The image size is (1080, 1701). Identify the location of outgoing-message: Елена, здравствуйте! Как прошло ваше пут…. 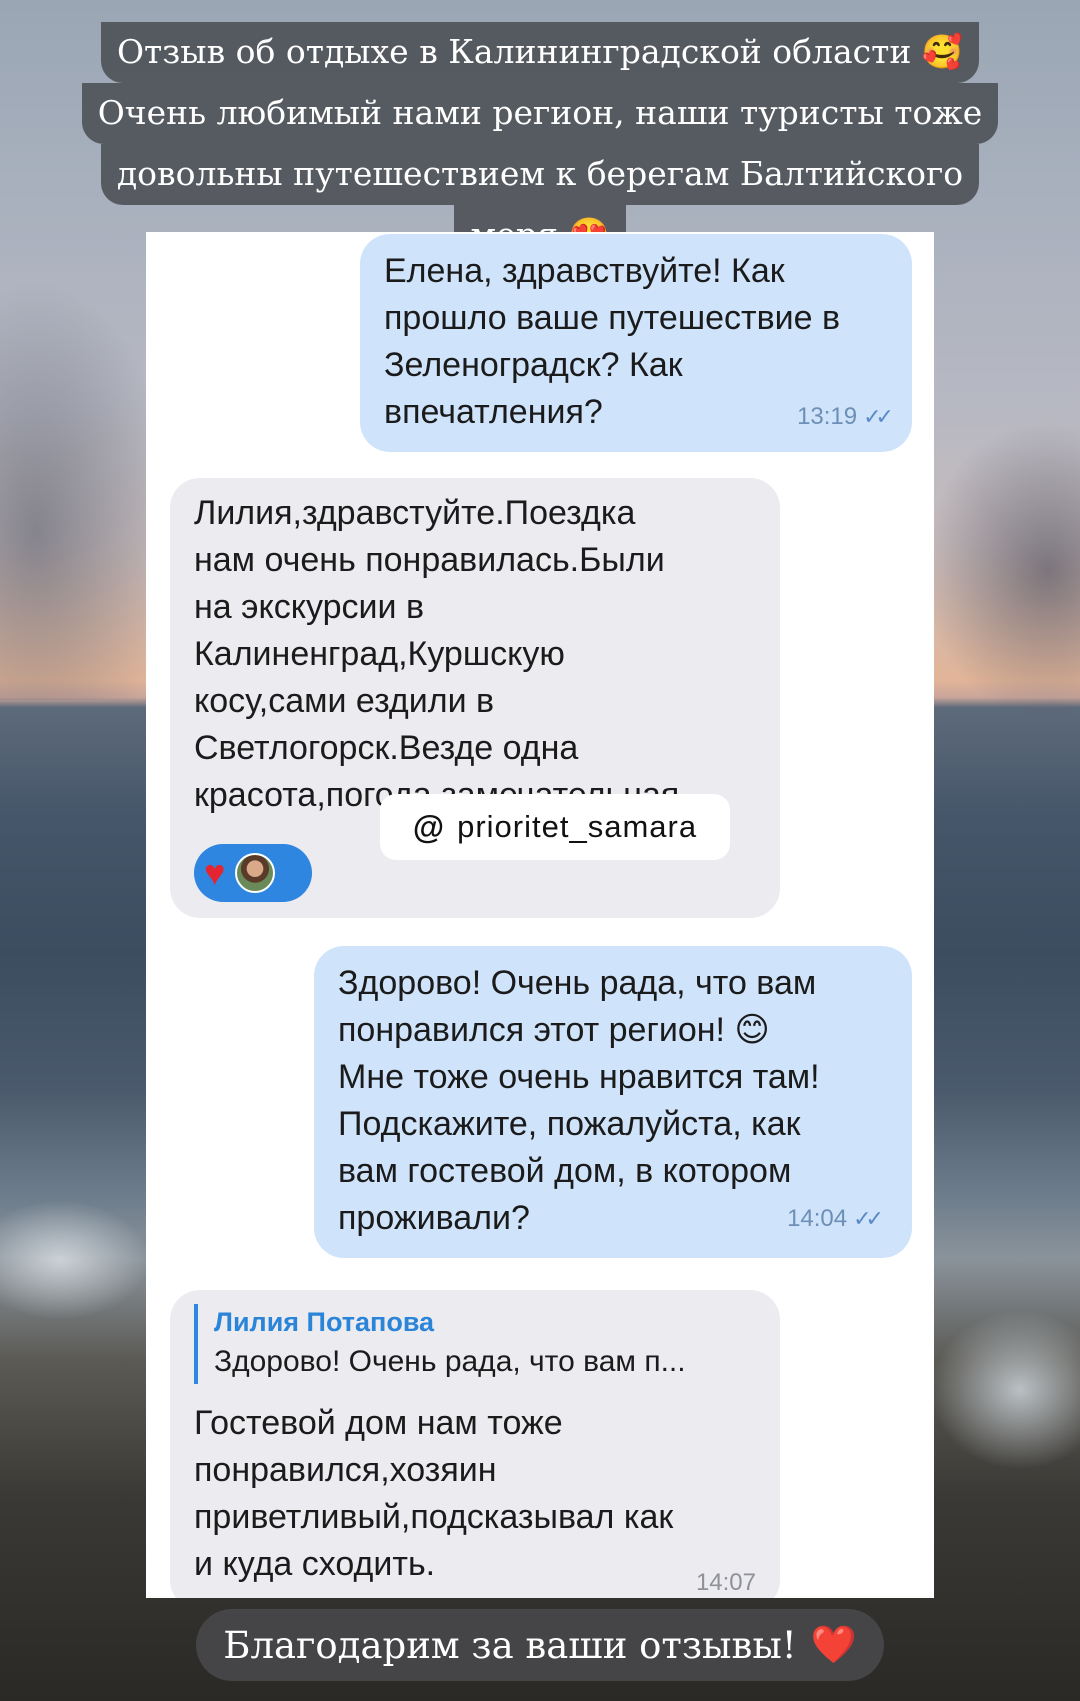
(636, 343).